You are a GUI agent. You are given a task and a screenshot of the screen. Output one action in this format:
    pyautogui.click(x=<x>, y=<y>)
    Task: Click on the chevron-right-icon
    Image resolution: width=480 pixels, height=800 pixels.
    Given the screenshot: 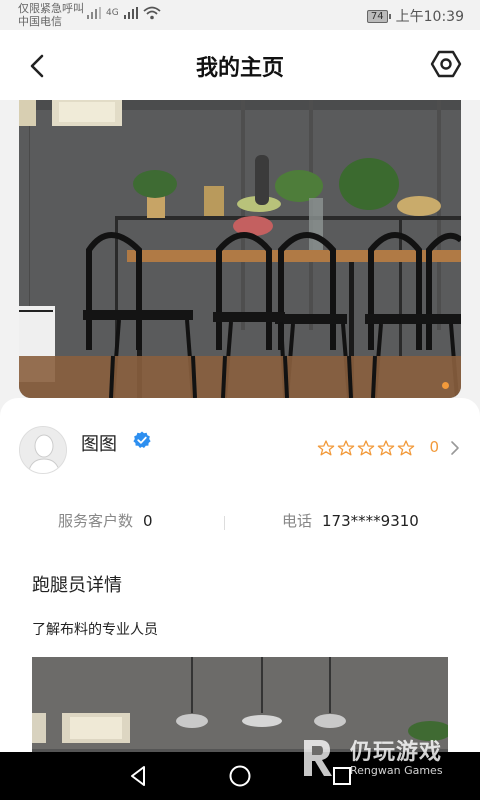 What is the action you would take?
    pyautogui.click(x=455, y=448)
    